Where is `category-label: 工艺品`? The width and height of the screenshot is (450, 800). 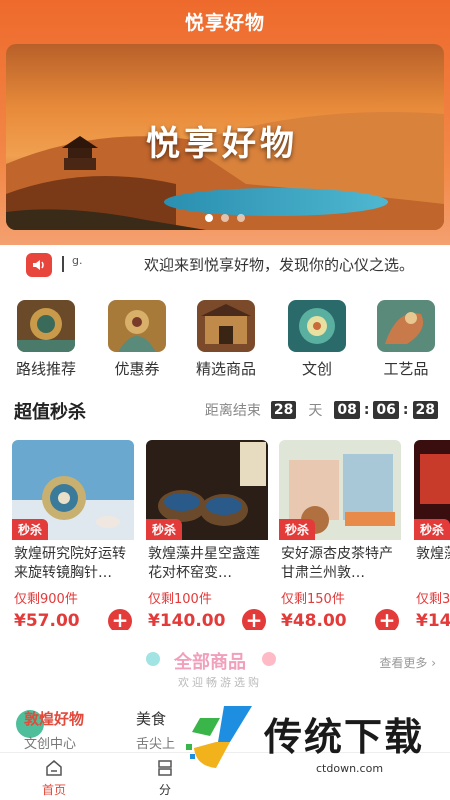 category-label: 工艺品 is located at coordinates (406, 369).